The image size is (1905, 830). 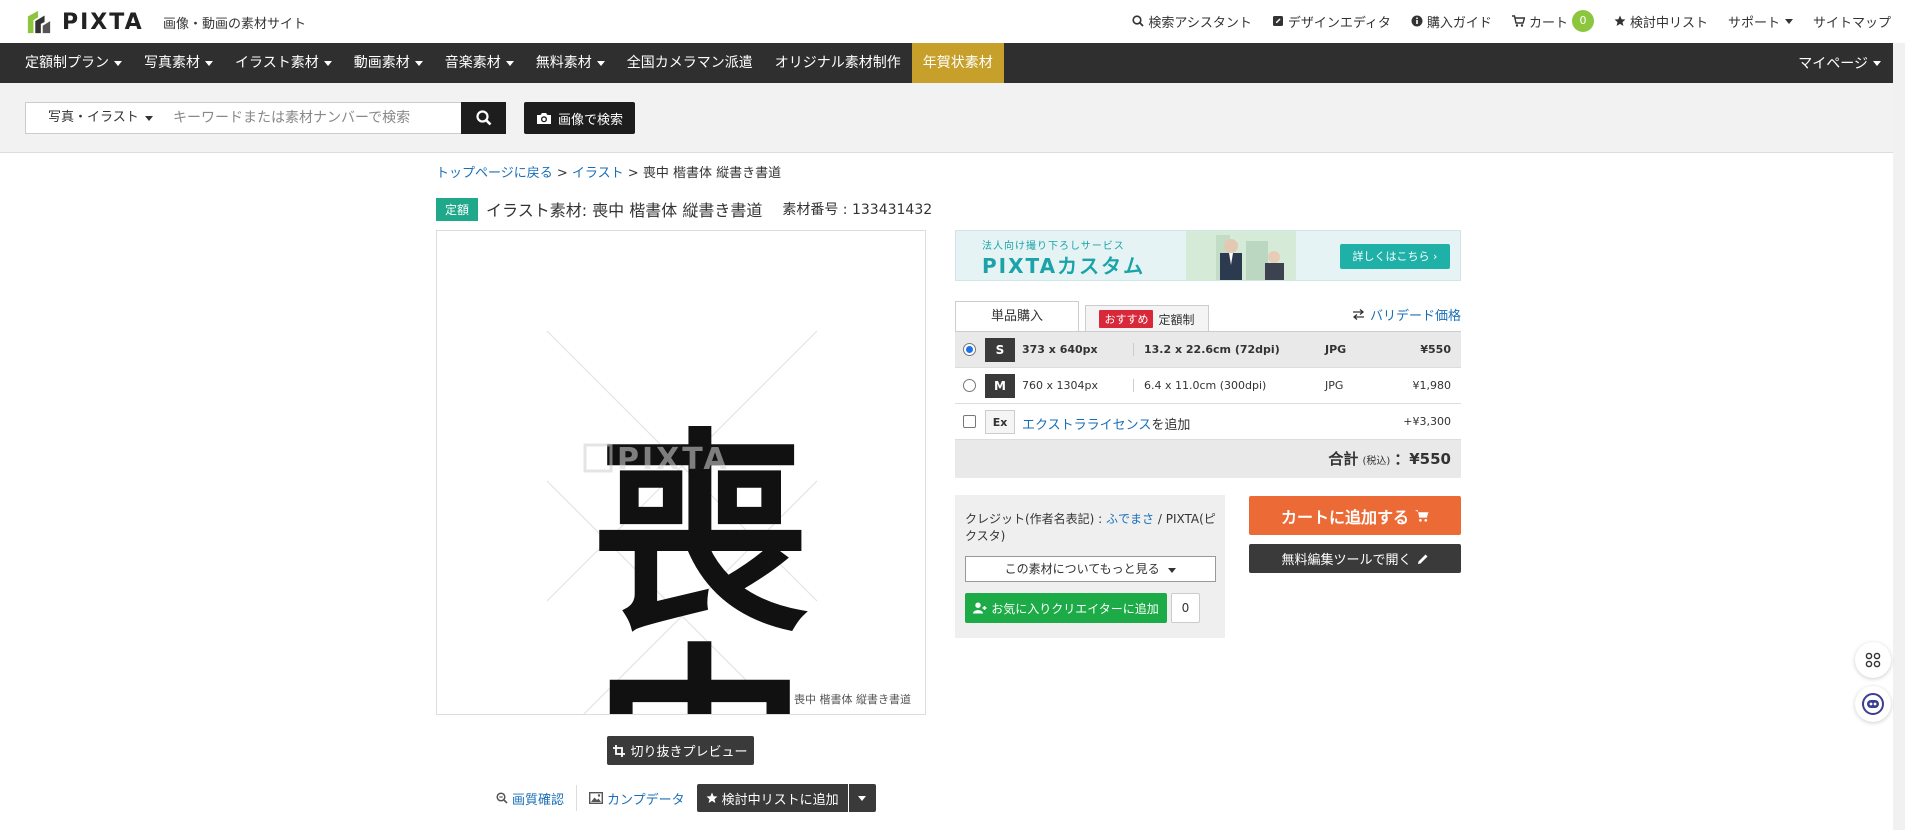 I want to click on quality-check-link: 画質確認, so click(x=530, y=798).